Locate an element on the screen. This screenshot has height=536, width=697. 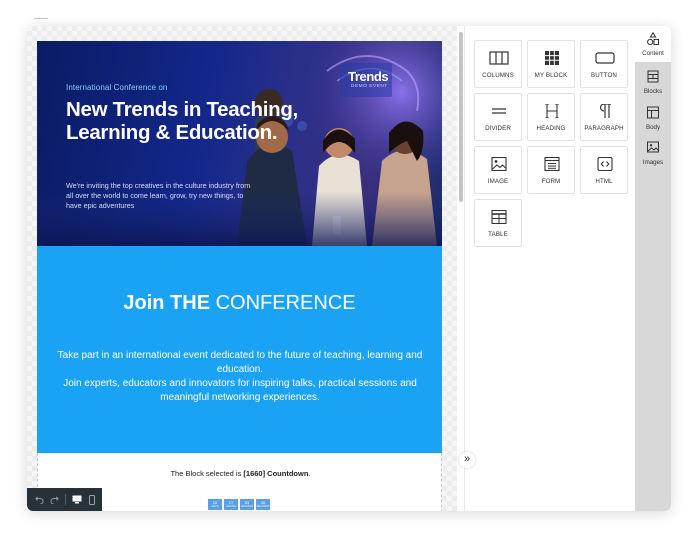
tab-body: Body is located at coordinates (653, 118).